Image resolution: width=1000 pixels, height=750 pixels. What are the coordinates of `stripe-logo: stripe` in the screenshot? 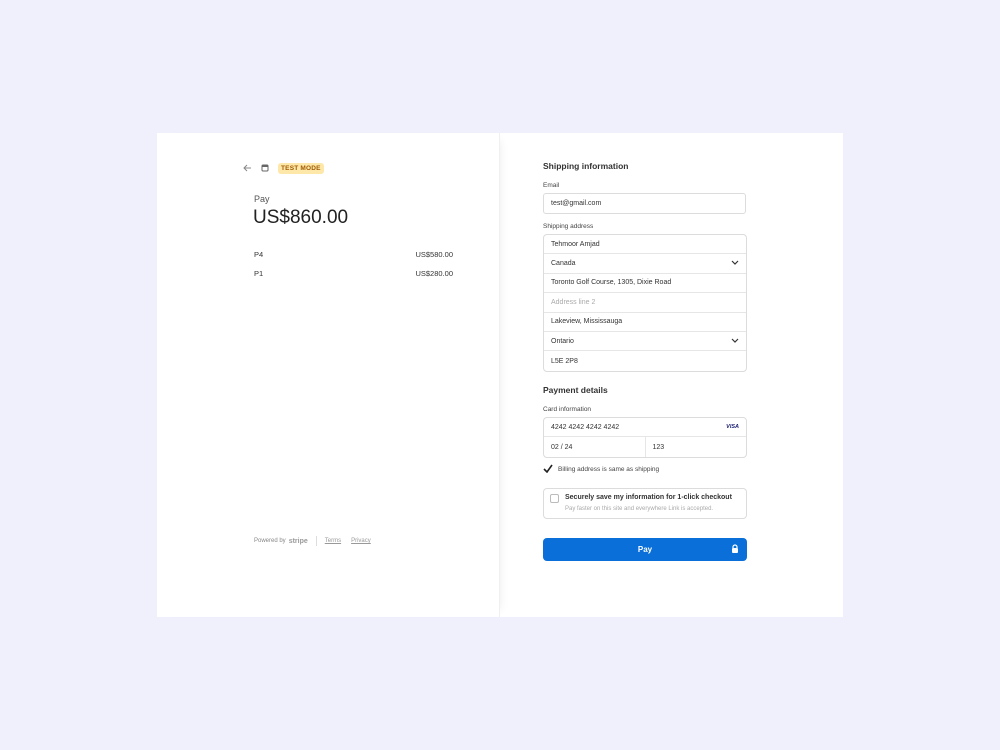 It's located at (298, 541).